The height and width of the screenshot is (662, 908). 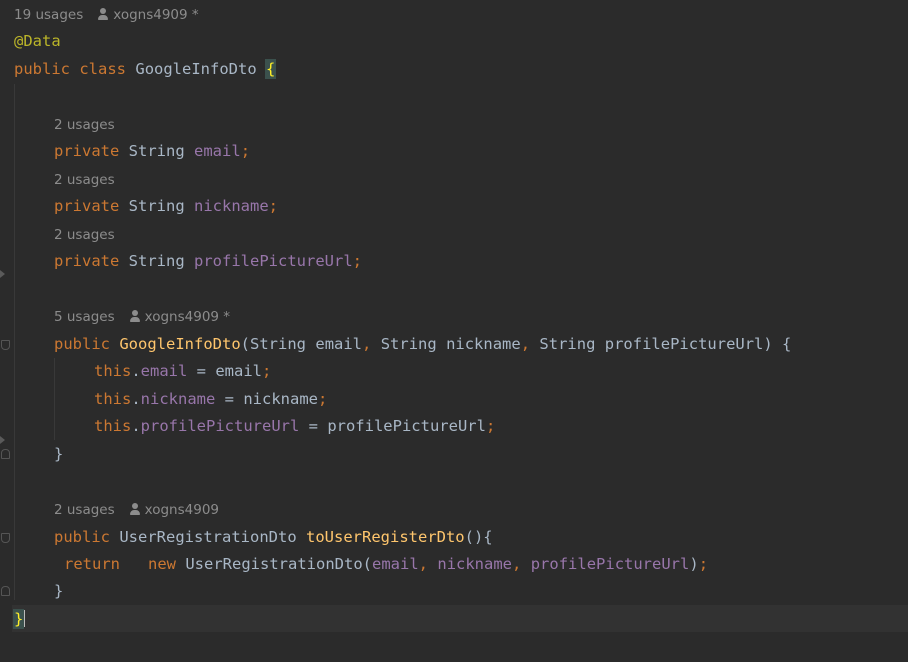 I want to click on value: profilePictureUrl, so click(x=406, y=426).